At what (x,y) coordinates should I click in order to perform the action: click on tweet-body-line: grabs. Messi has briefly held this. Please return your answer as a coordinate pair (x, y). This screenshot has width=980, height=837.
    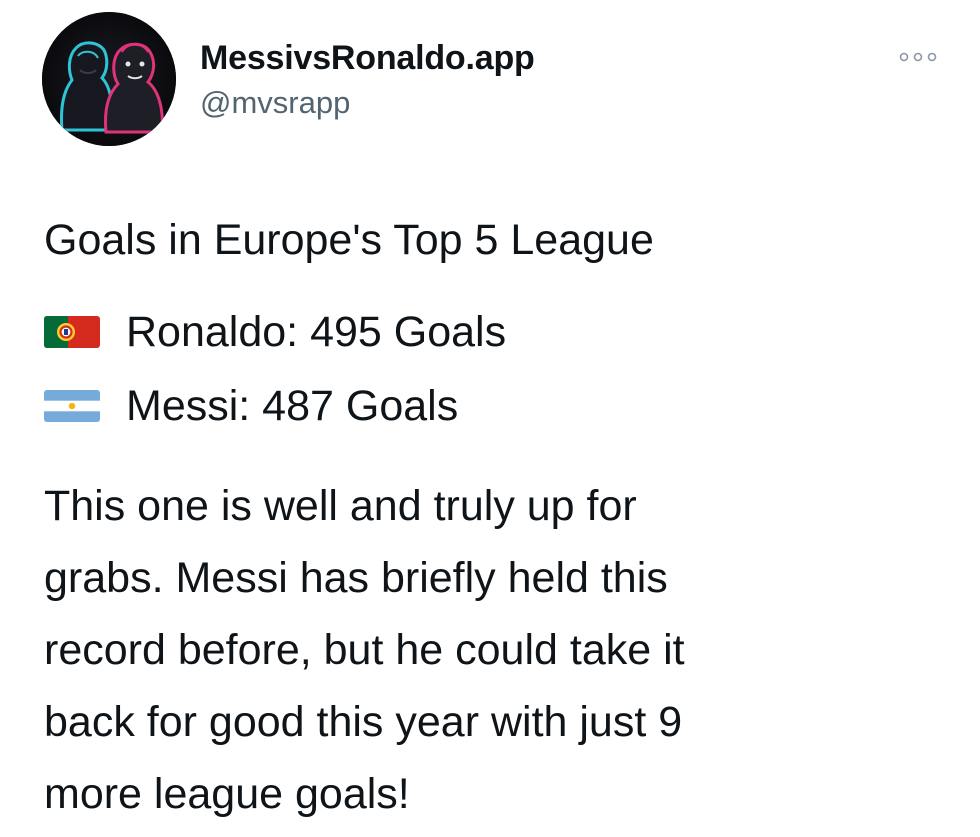
    Looking at the image, I should click on (356, 578).